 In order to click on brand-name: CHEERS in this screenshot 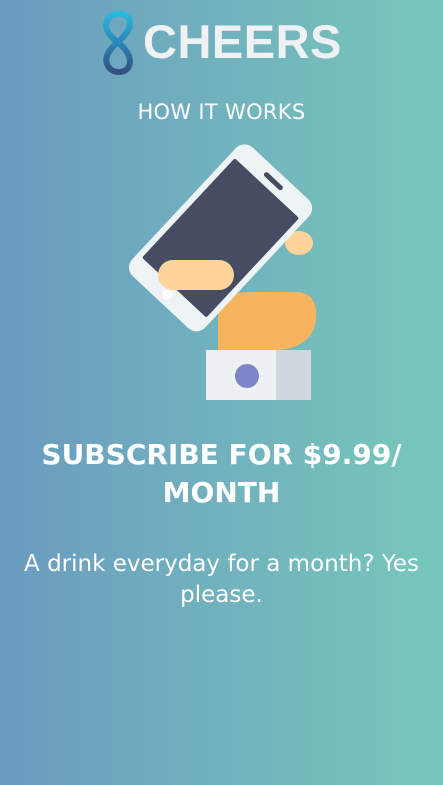, I will do `click(242, 41)`.